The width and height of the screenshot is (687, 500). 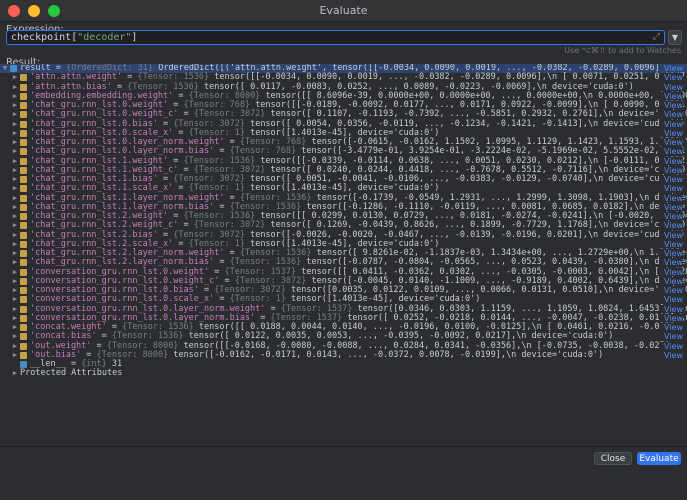 What do you see at coordinates (613, 458) in the screenshot?
I see `close-button: Close` at bounding box center [613, 458].